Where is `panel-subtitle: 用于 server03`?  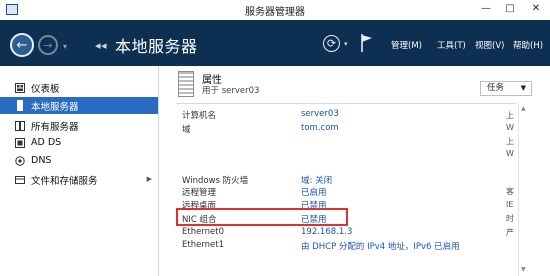
panel-subtitle: 用于 server03 is located at coordinates (231, 91).